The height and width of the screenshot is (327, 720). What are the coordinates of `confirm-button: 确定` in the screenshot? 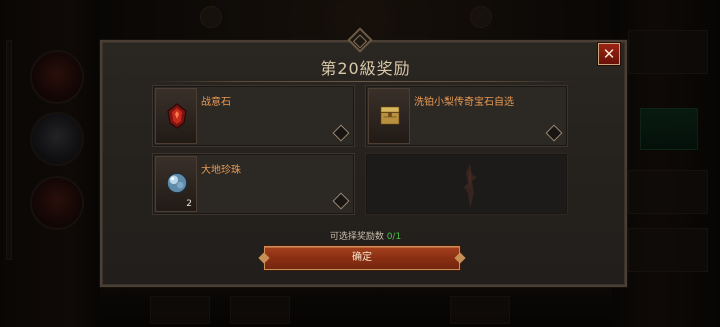 It's located at (362, 258).